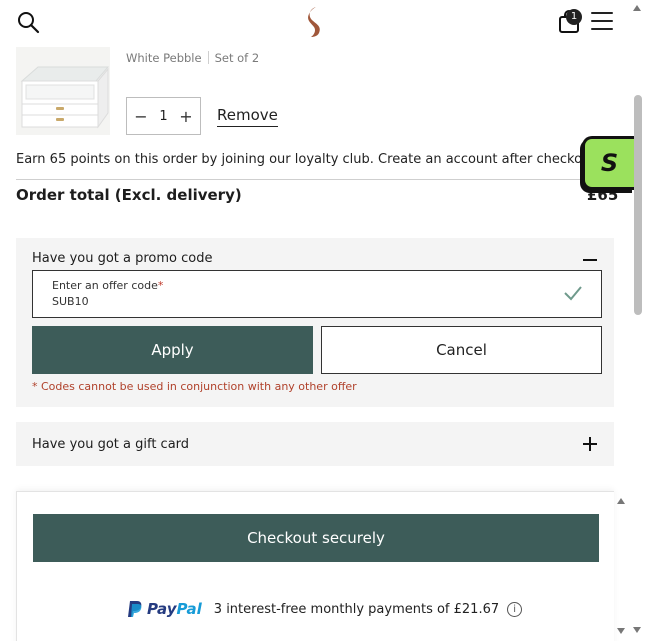 This screenshot has width=645, height=641. Describe the element at coordinates (63, 91) in the screenshot. I see `product-image` at that location.